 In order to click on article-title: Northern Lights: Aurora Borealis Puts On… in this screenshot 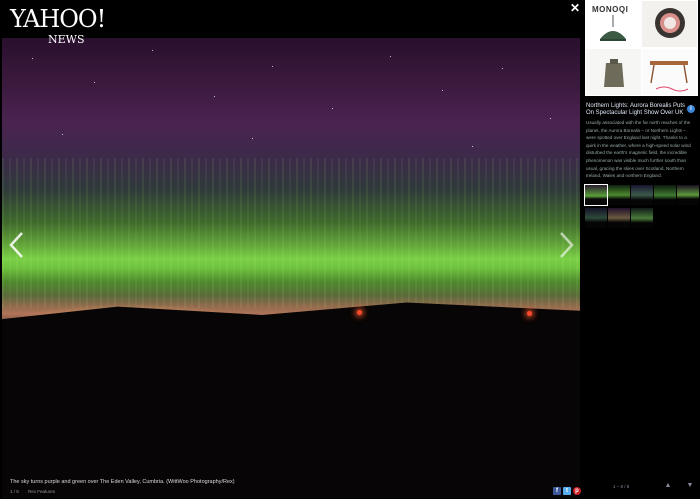, I will do `click(636, 110)`.